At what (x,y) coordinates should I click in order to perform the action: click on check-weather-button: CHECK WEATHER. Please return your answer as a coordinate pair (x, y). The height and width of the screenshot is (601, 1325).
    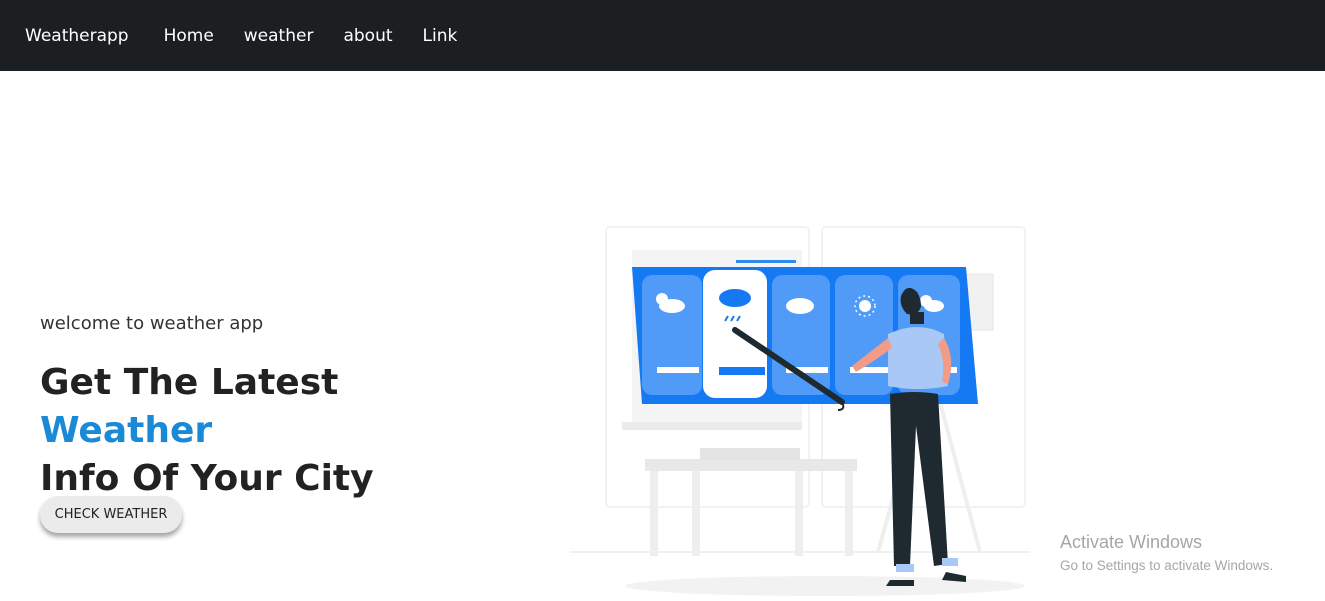
    Looking at the image, I should click on (111, 514).